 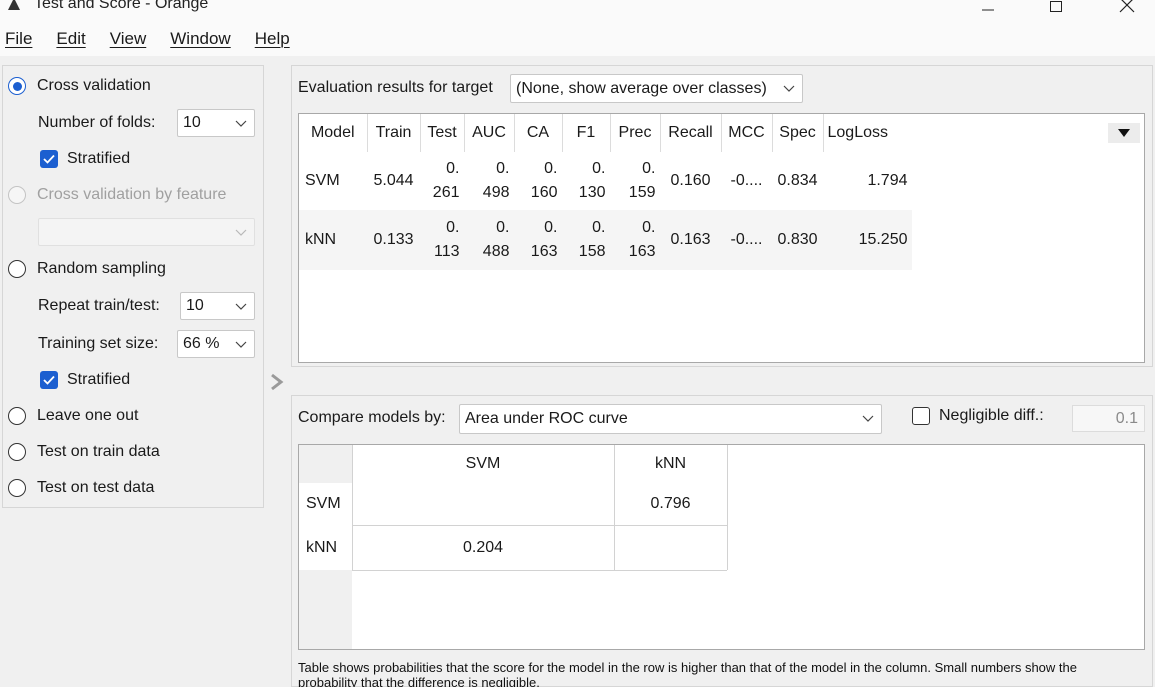 I want to click on chevron-right-icon, so click(x=277, y=382).